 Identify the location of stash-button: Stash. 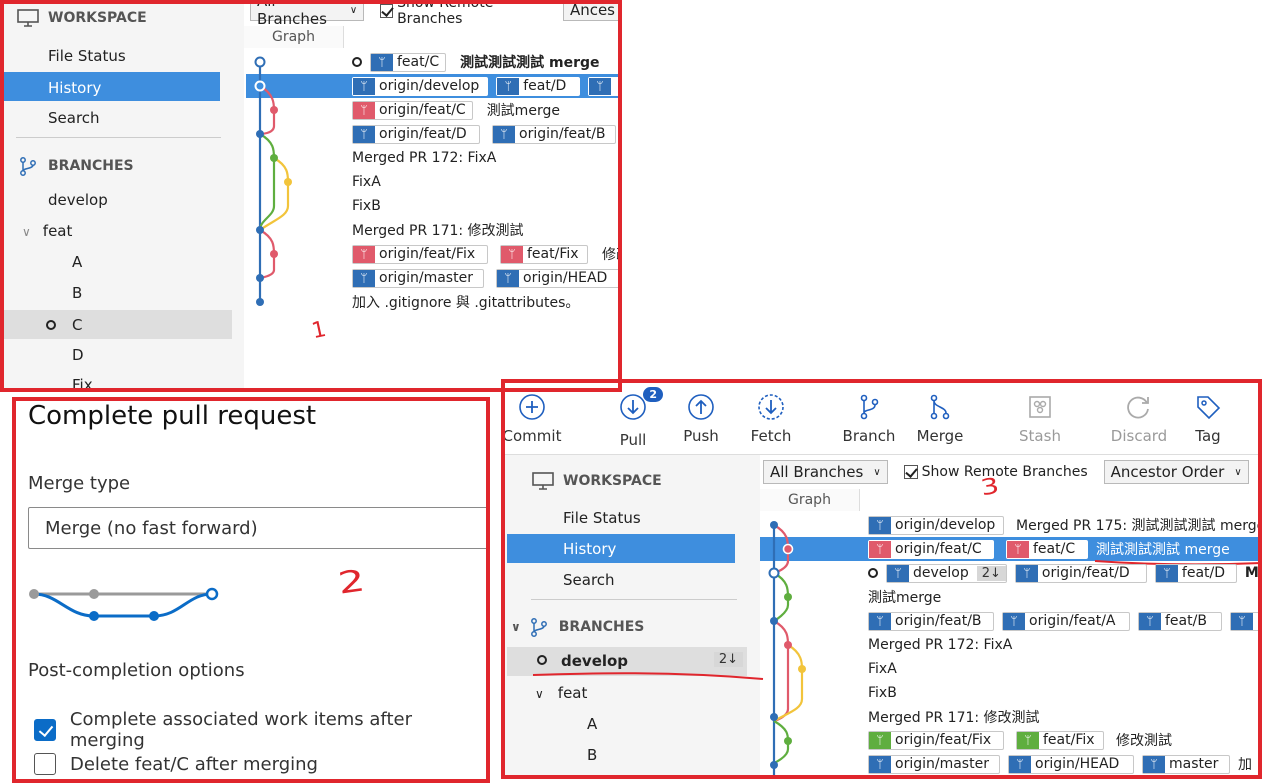
(1040, 419).